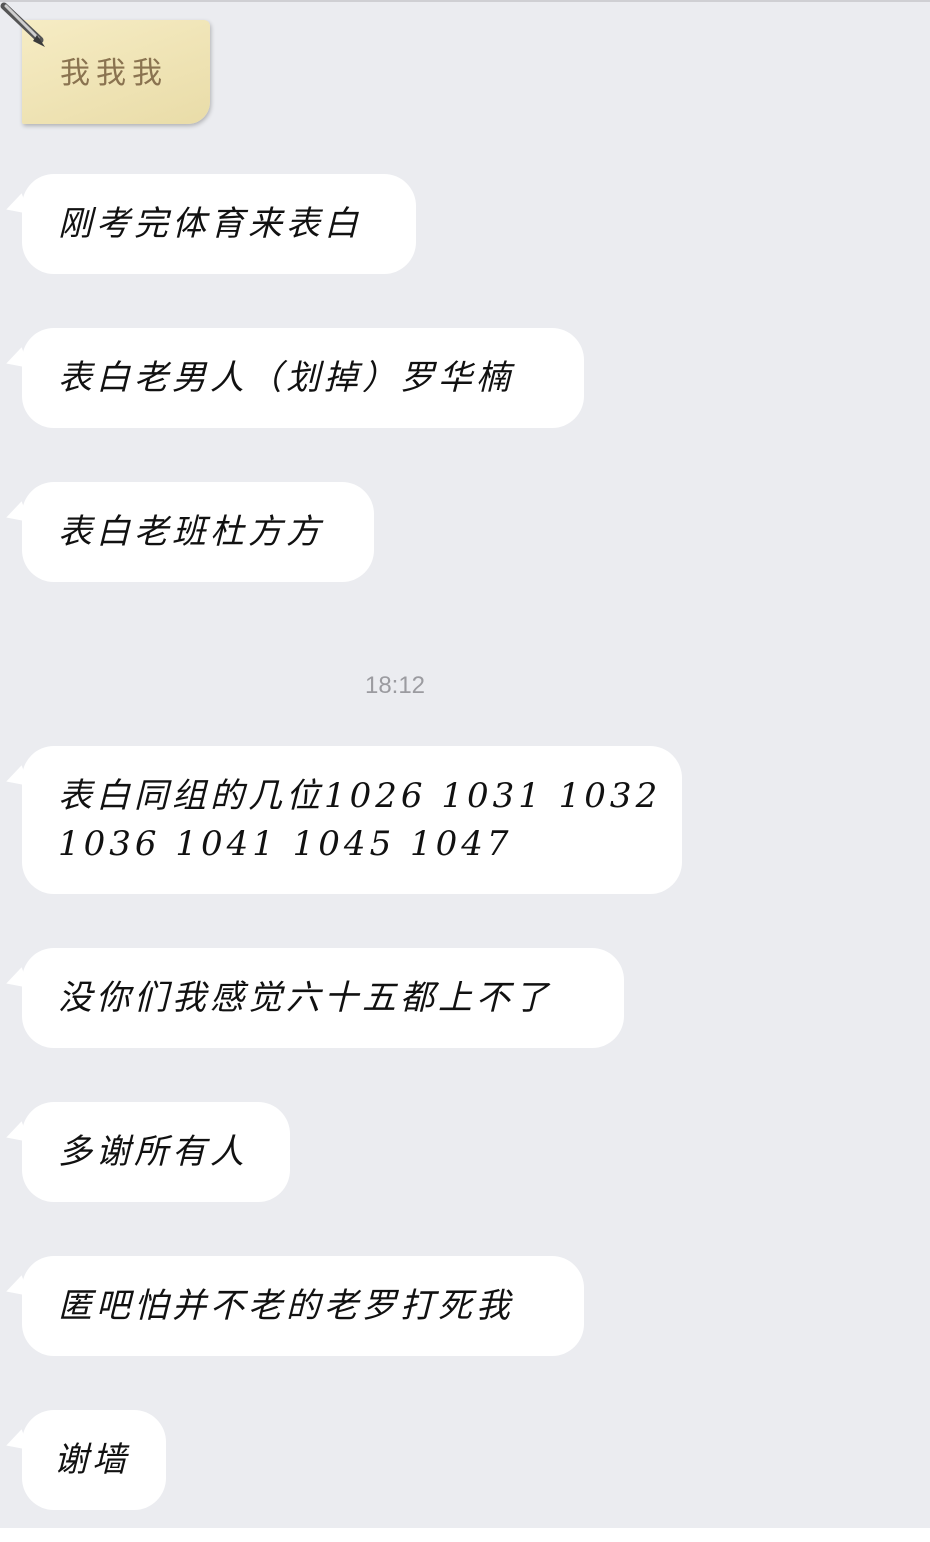 The image size is (930, 1542). I want to click on message-text: 表白老男人（划掉）罗华楠, so click(286, 378).